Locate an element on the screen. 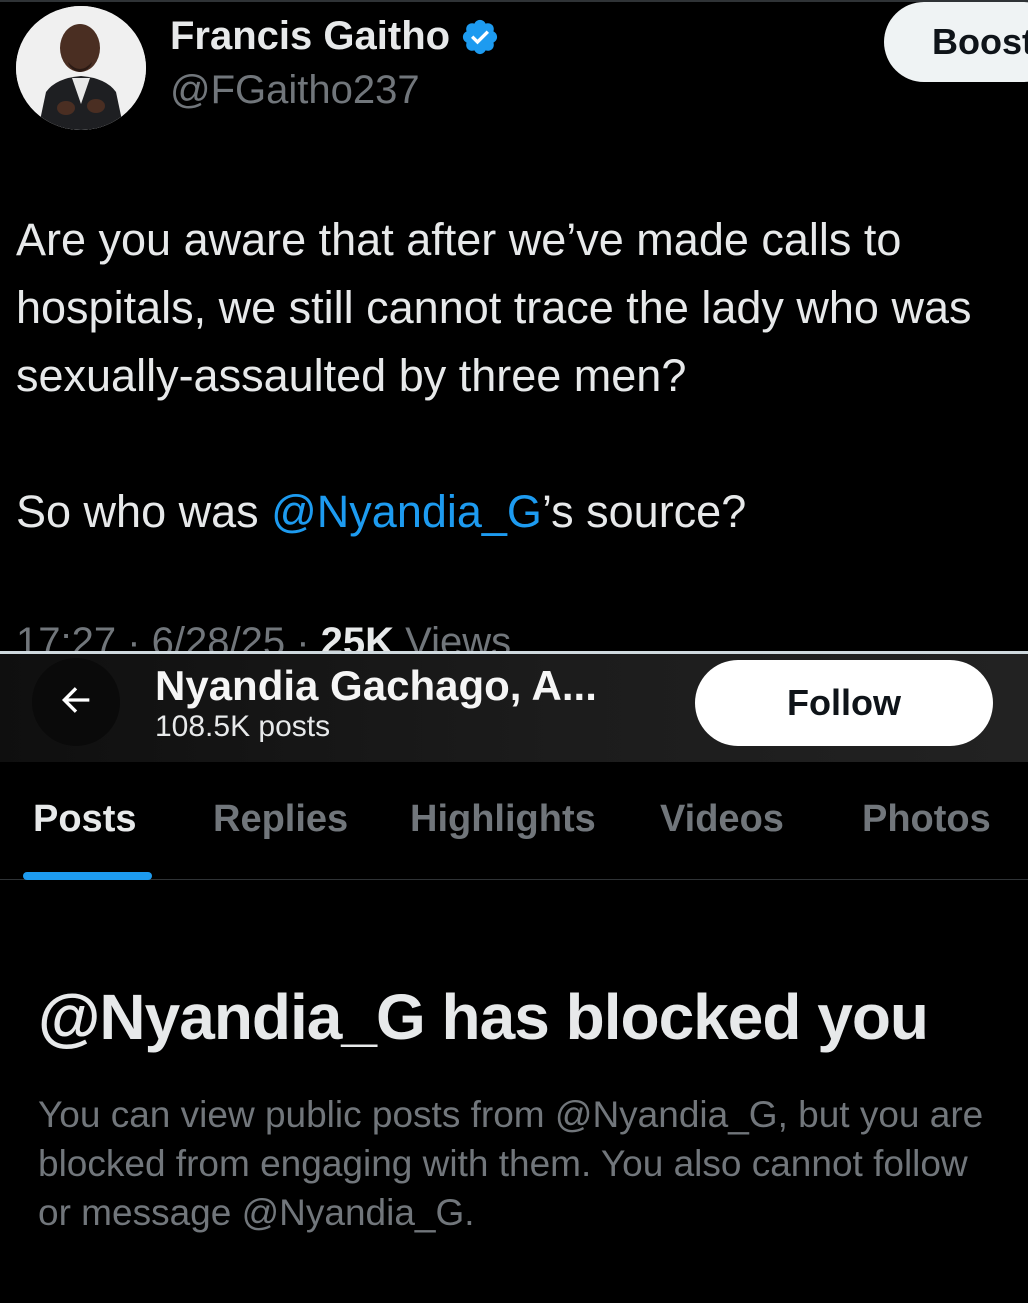 The image size is (1028, 1303). mention-link: @Nyandia_G is located at coordinates (406, 511).